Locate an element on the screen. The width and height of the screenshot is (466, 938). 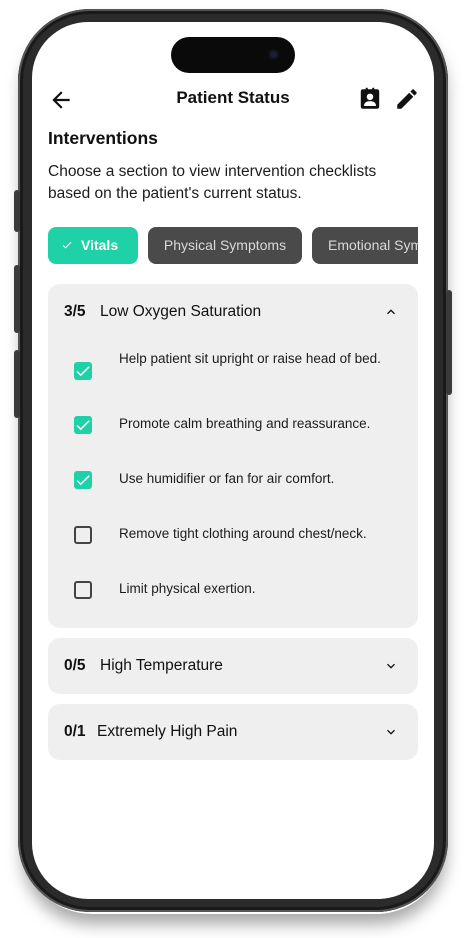
accordion-header: 0/5 High Temperature is located at coordinates (233, 666).